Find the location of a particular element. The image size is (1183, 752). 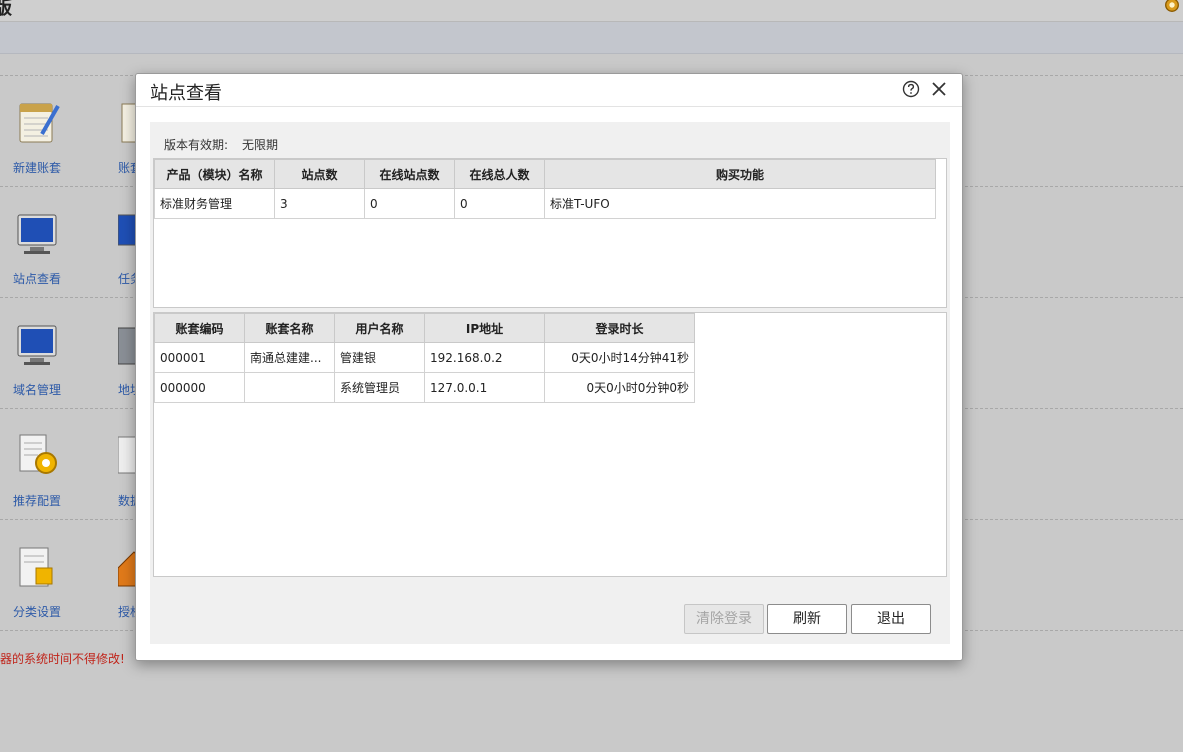

refresh-button: 刷新 is located at coordinates (807, 619).